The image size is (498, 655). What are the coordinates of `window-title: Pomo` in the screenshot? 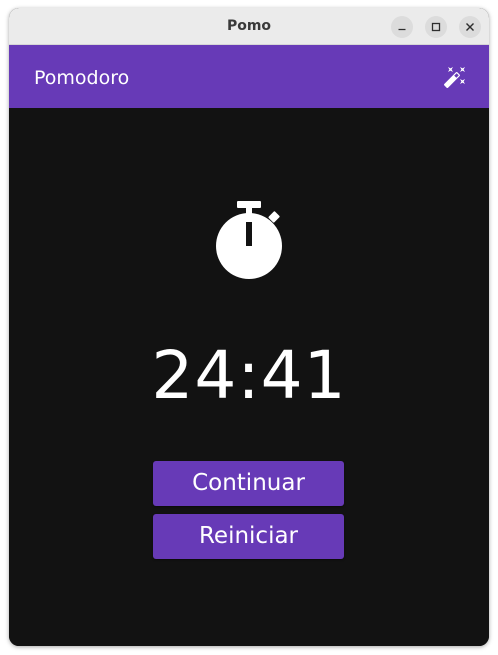 It's located at (249, 26).